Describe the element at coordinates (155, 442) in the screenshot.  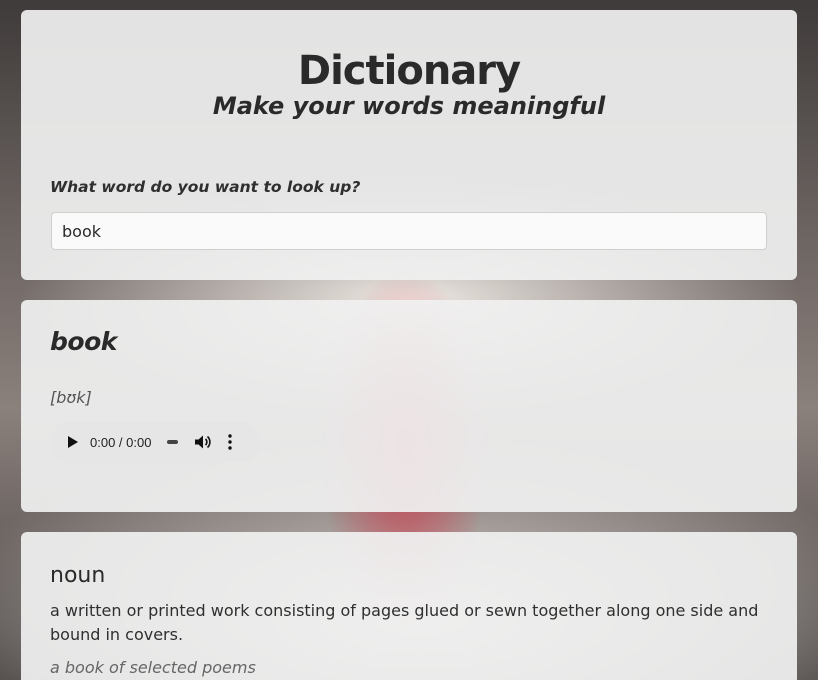
I see `audio-player: 0:00 / 0:00` at that location.